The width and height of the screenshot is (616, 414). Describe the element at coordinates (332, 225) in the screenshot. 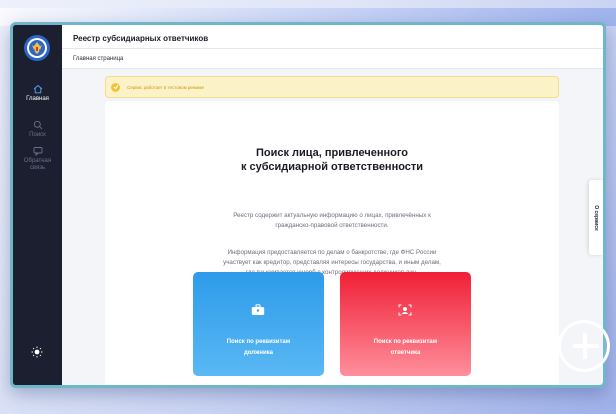

I see `paragraph-line: гражданско-правовой ответственности.` at that location.